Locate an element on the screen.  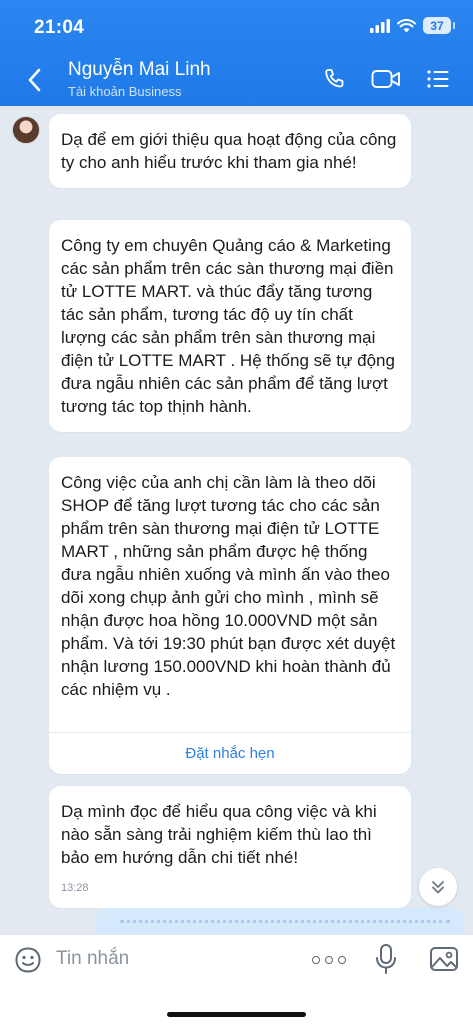
message-time: 13:28 is located at coordinates (75, 888).